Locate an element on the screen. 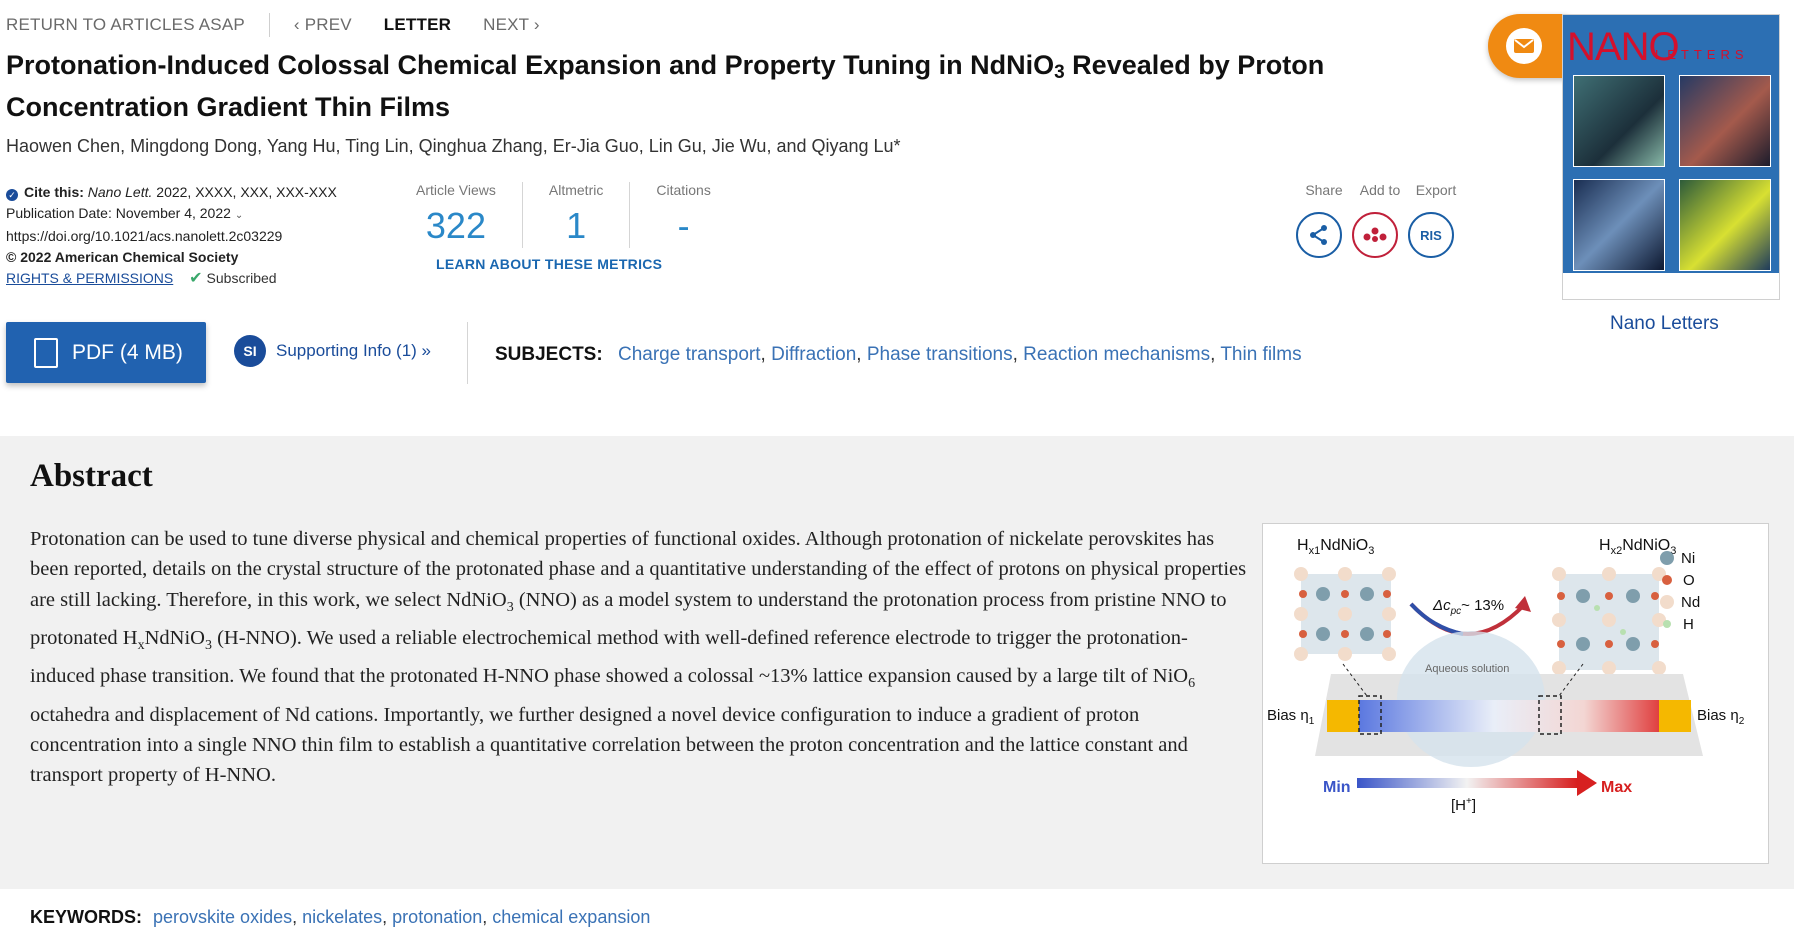 The width and height of the screenshot is (1794, 933). subject-link: Charge transport is located at coordinates (689, 354).